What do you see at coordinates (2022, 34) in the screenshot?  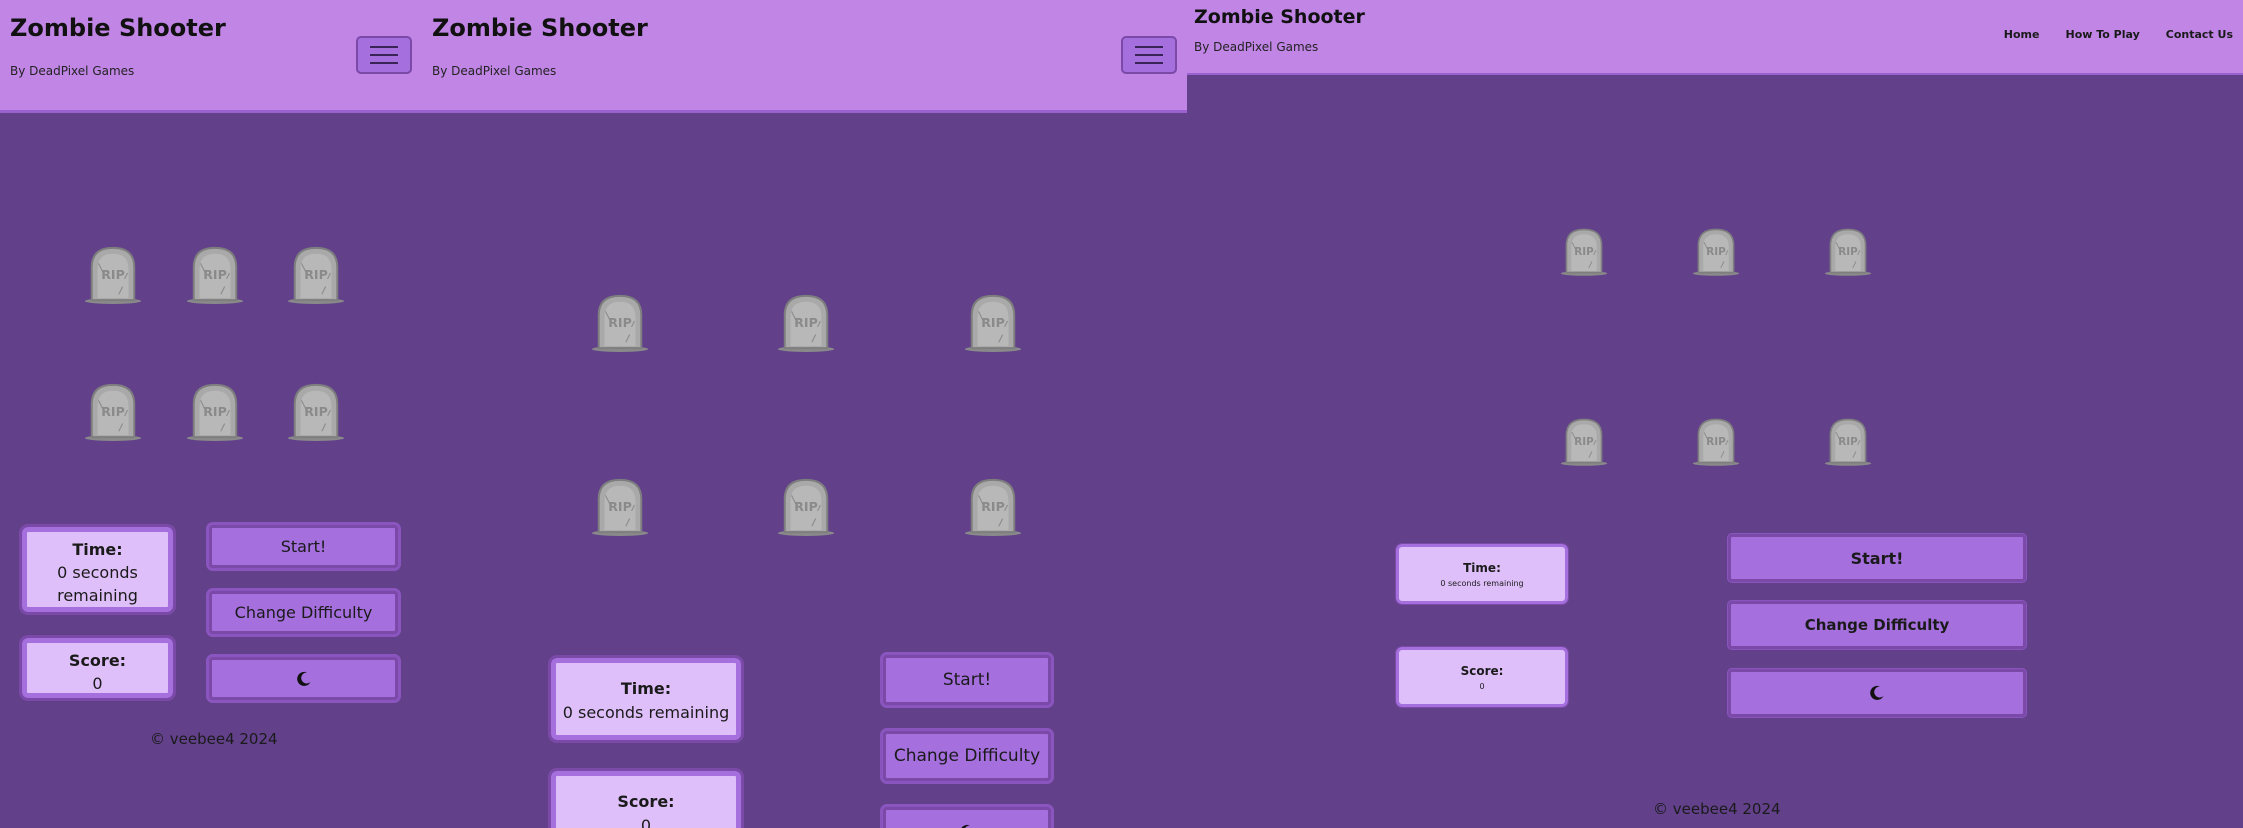 I see `nav-link-home: Home` at bounding box center [2022, 34].